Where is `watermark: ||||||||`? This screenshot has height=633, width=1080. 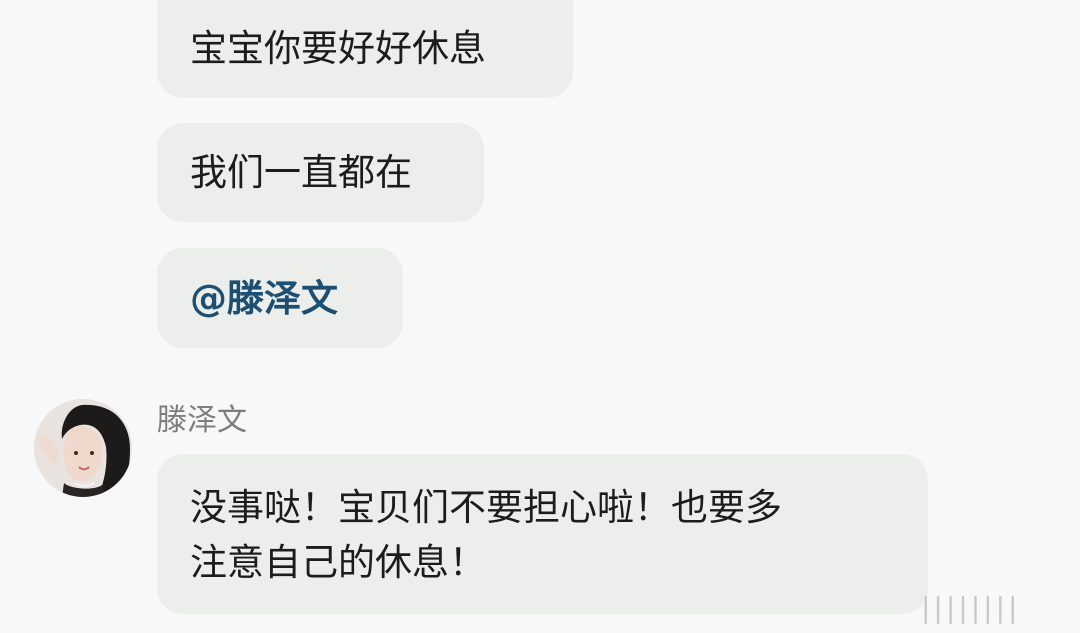
watermark: |||||||| is located at coordinates (971, 607).